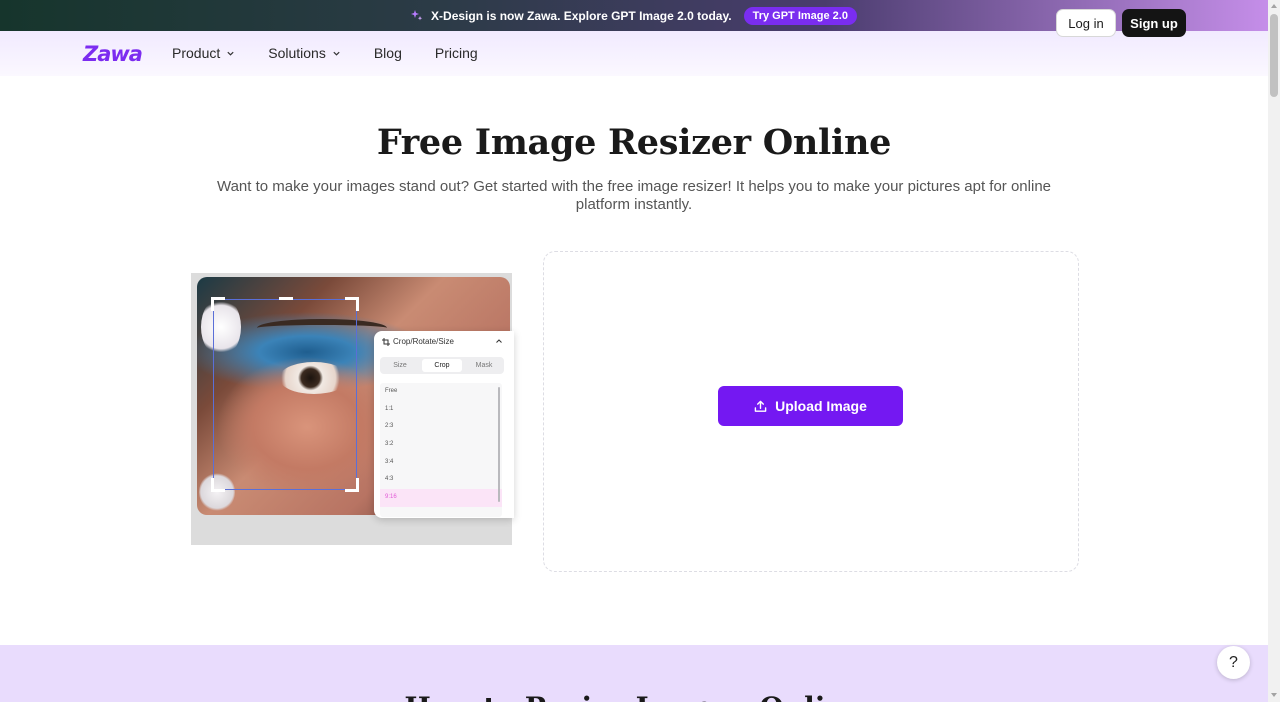 The width and height of the screenshot is (1280, 702). I want to click on nav-product-label: Product, so click(196, 53).